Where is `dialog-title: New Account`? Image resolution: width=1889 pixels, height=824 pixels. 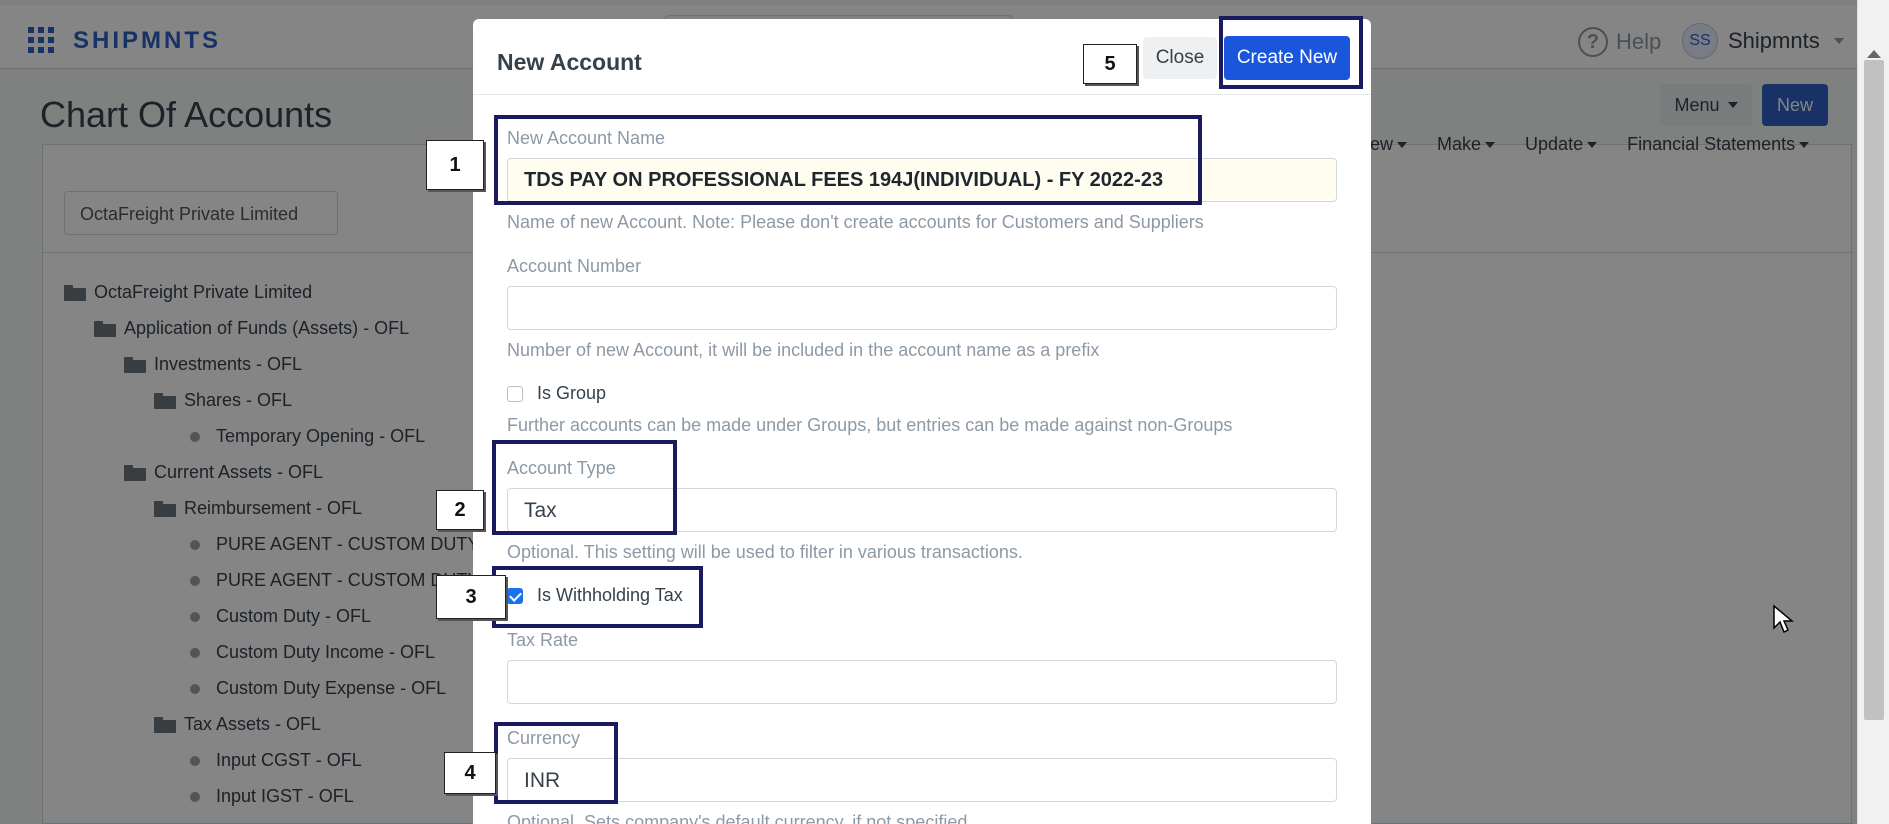
dialog-title: New Account is located at coordinates (569, 62).